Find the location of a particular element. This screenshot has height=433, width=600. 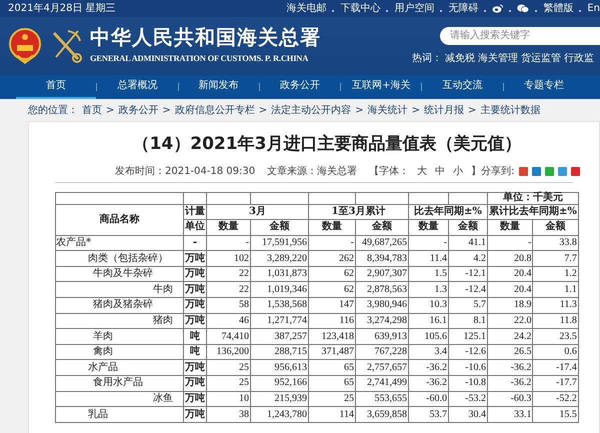

font-size-link: 大 is located at coordinates (422, 171).